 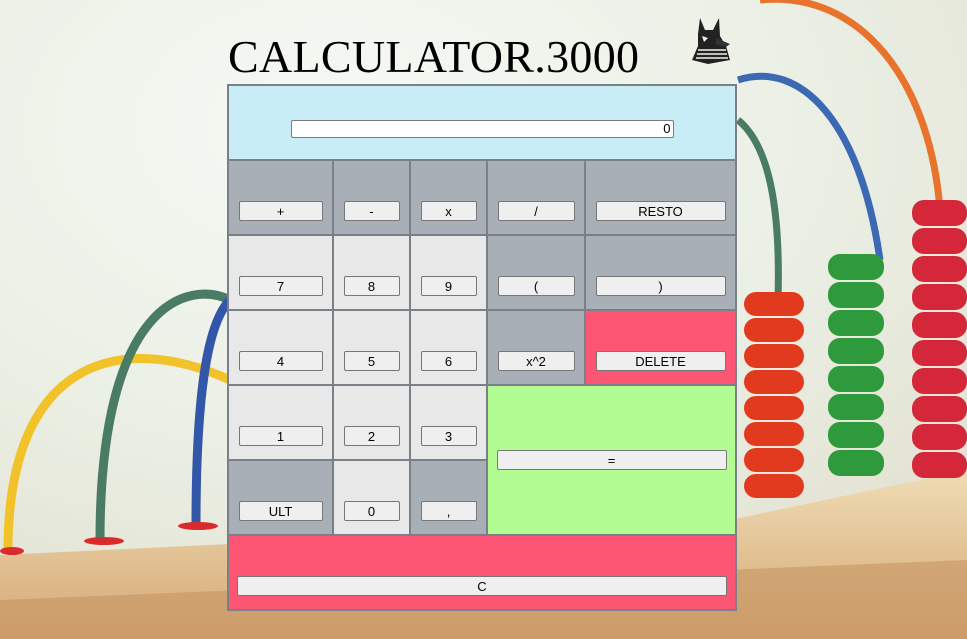 I want to click on divide-button: /, so click(x=536, y=211).